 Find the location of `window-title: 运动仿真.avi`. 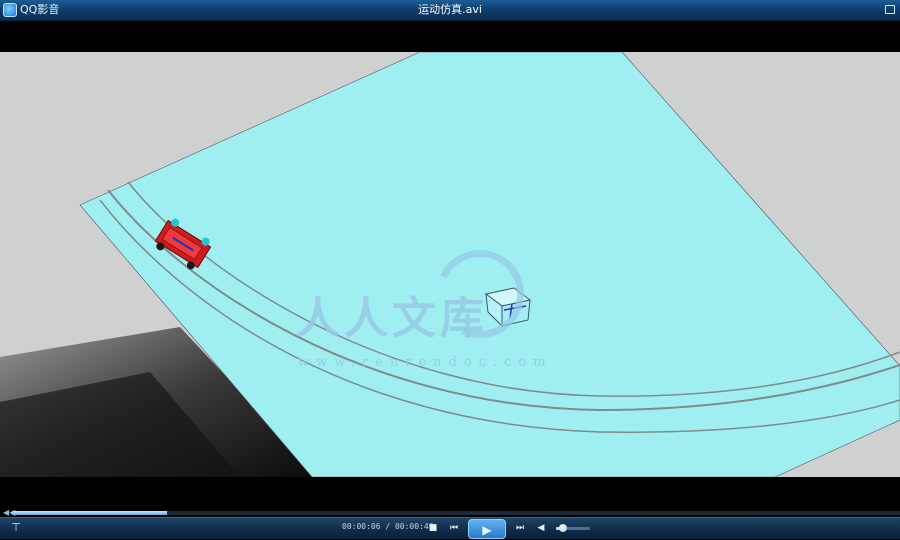

window-title: 运动仿真.avi is located at coordinates (450, 9).